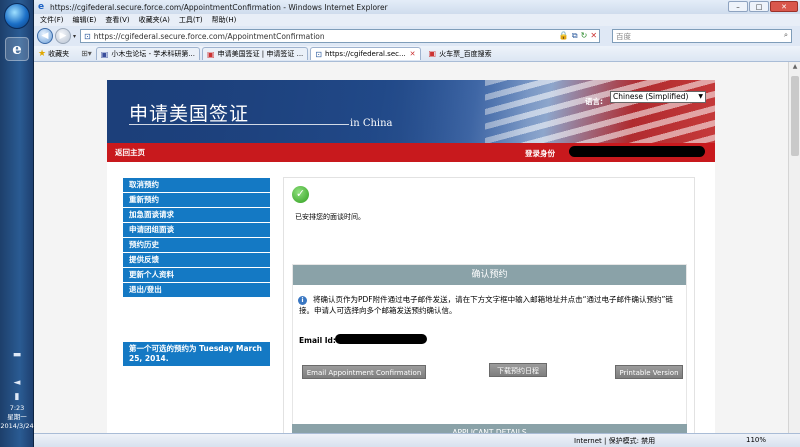 This screenshot has height=447, width=800. What do you see at coordinates (794, 67) in the screenshot?
I see `scroll-up-icon: ▲` at bounding box center [794, 67].